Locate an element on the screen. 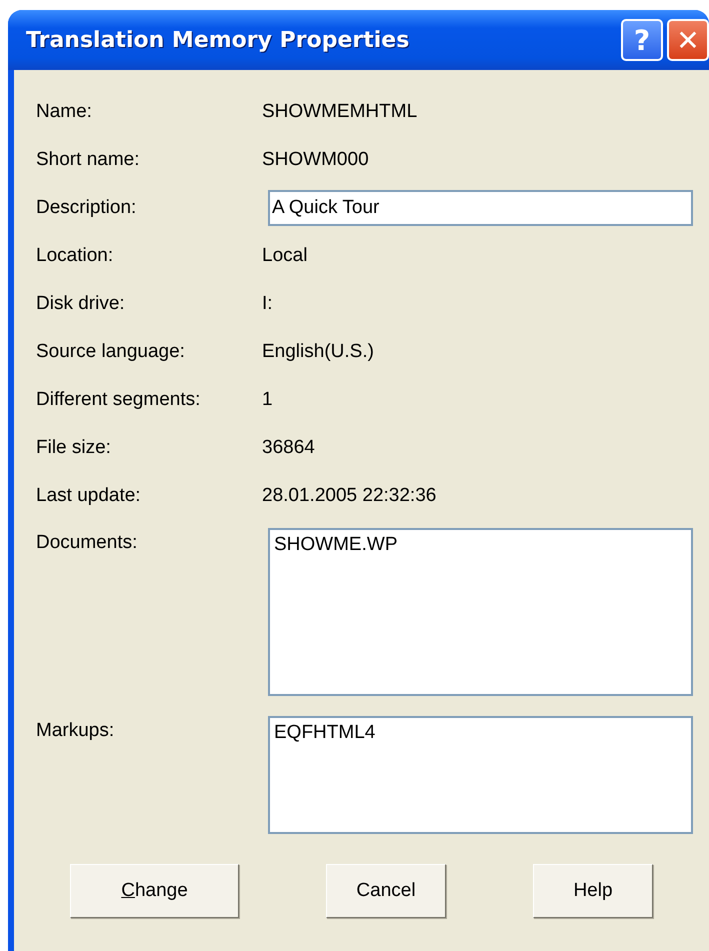  list-item: SHOWME.WP is located at coordinates (480, 545).